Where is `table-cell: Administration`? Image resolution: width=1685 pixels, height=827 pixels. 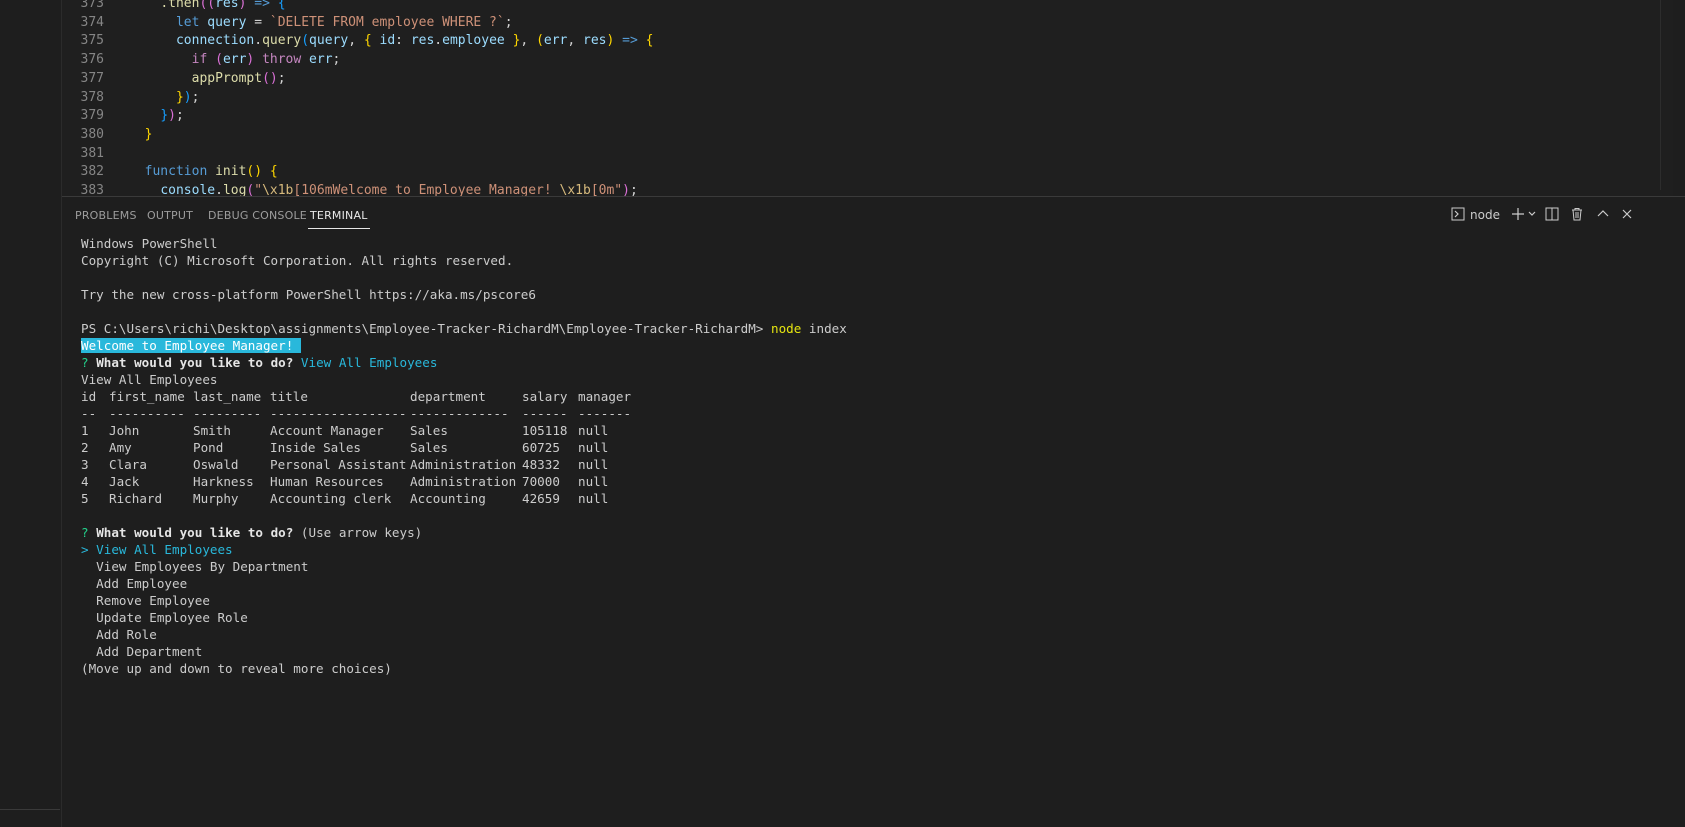 table-cell: Administration is located at coordinates (463, 464).